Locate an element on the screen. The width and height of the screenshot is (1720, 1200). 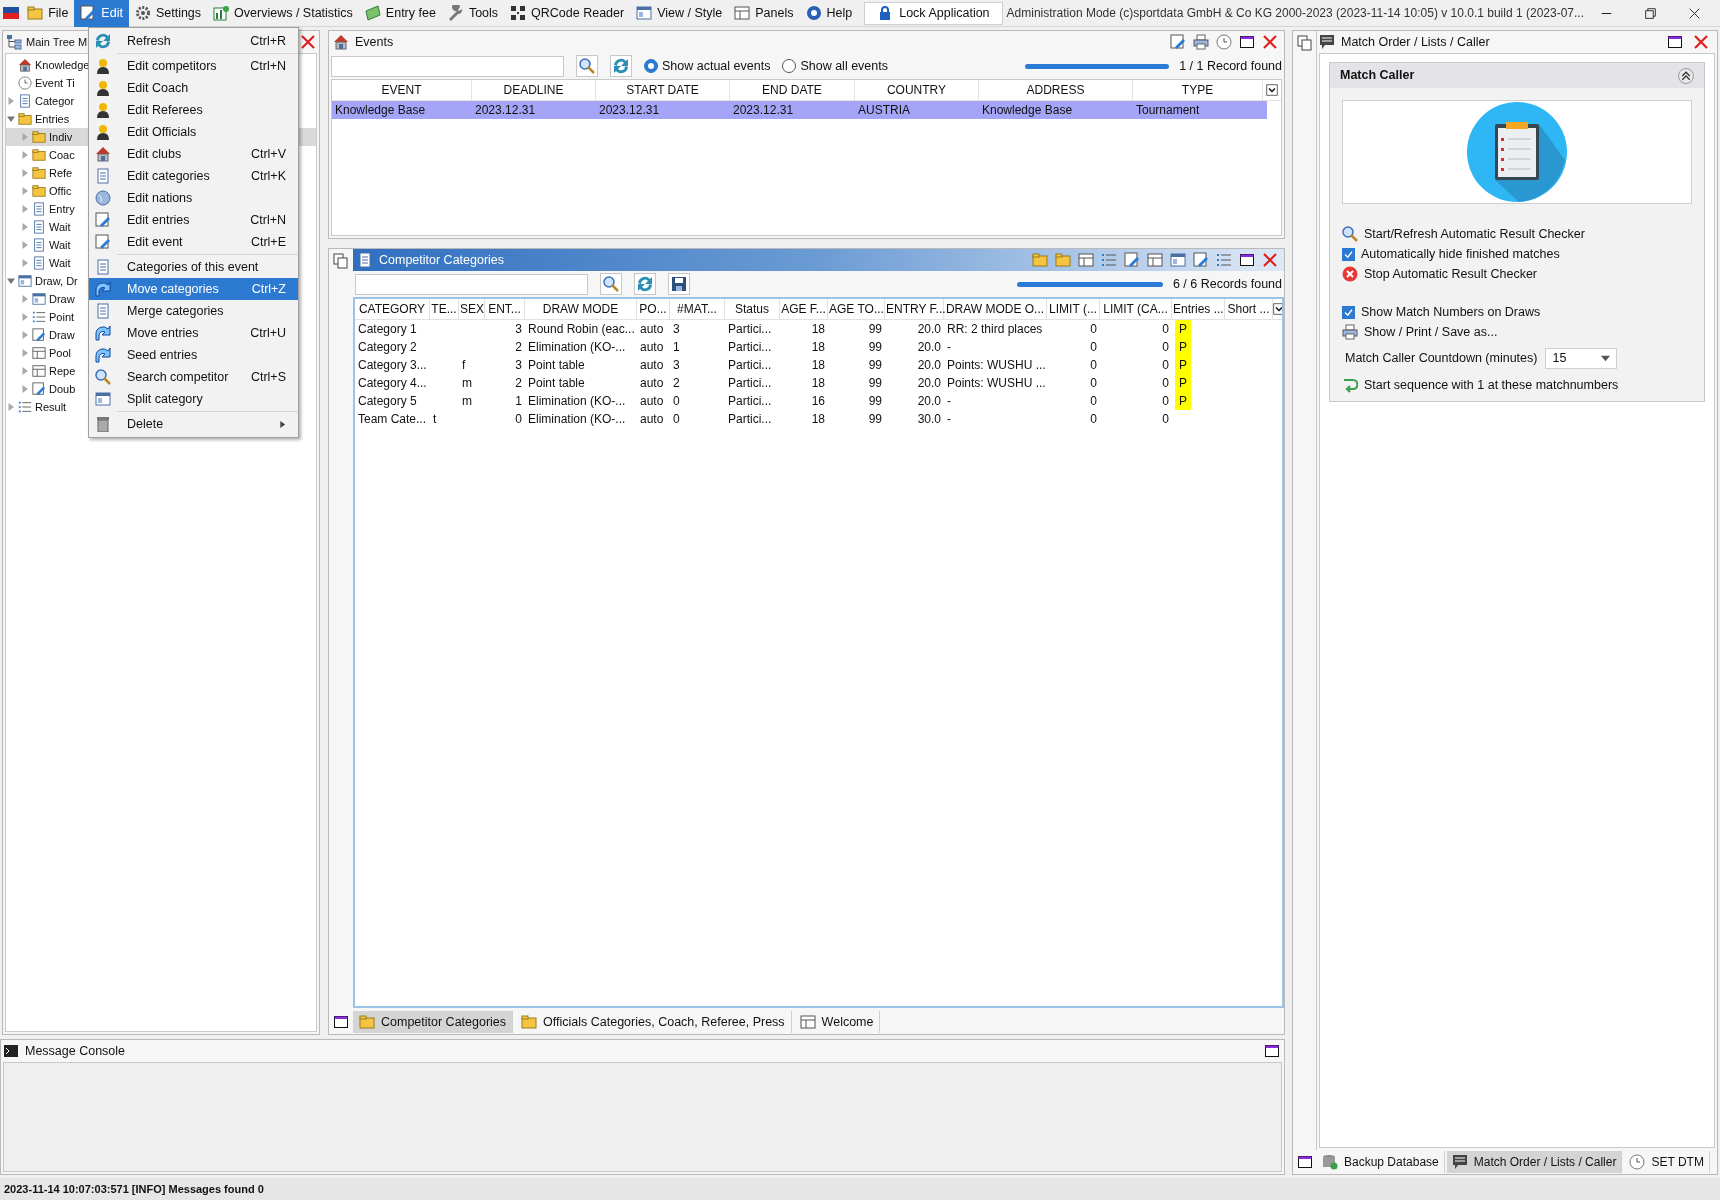
table-cell: AUSTRIA is located at coordinates (884, 110).